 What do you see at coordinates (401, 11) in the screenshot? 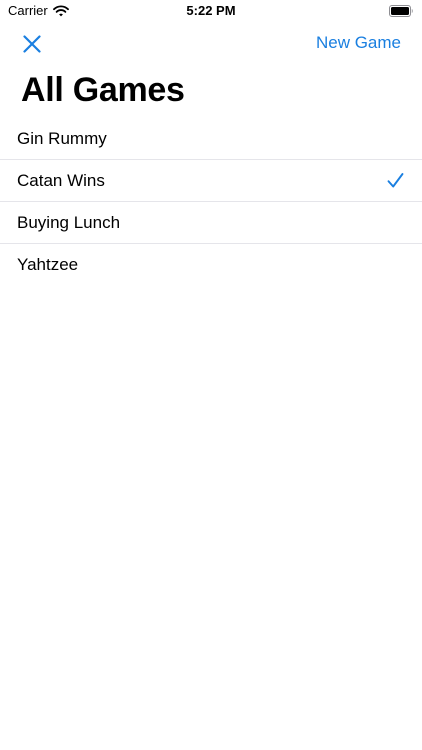
I see `battery-full-icon` at bounding box center [401, 11].